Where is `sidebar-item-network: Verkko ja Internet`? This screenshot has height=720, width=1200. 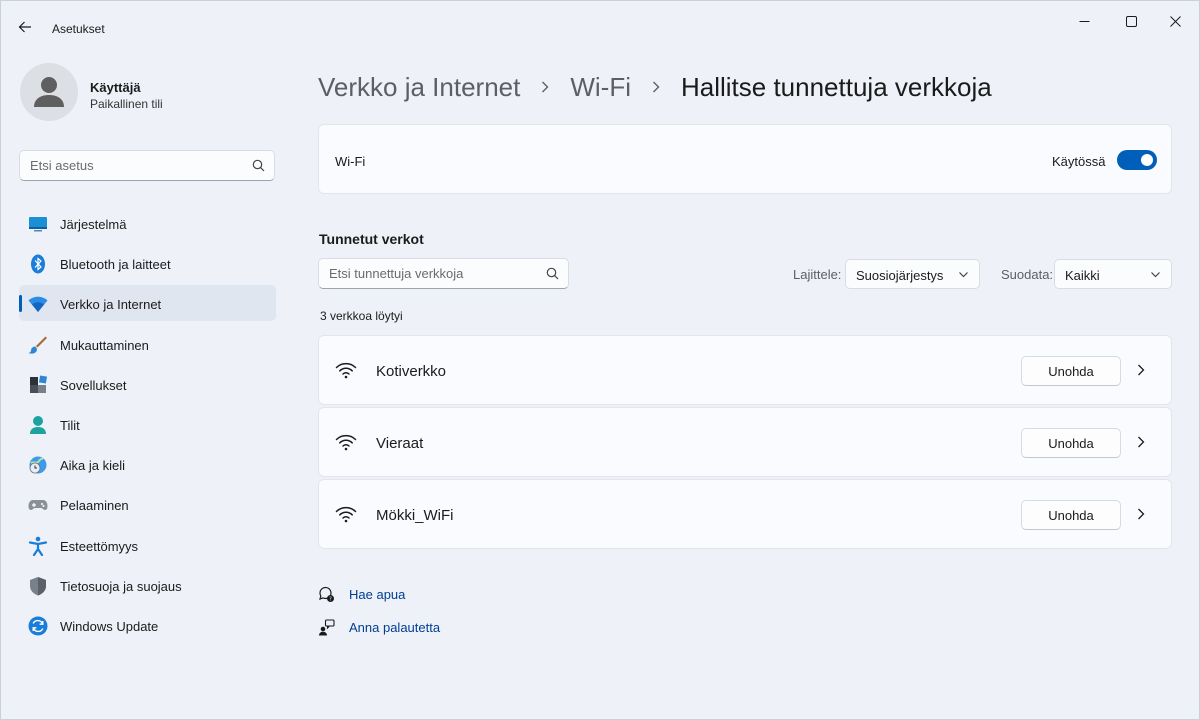 sidebar-item-network: Verkko ja Internet is located at coordinates (147, 303).